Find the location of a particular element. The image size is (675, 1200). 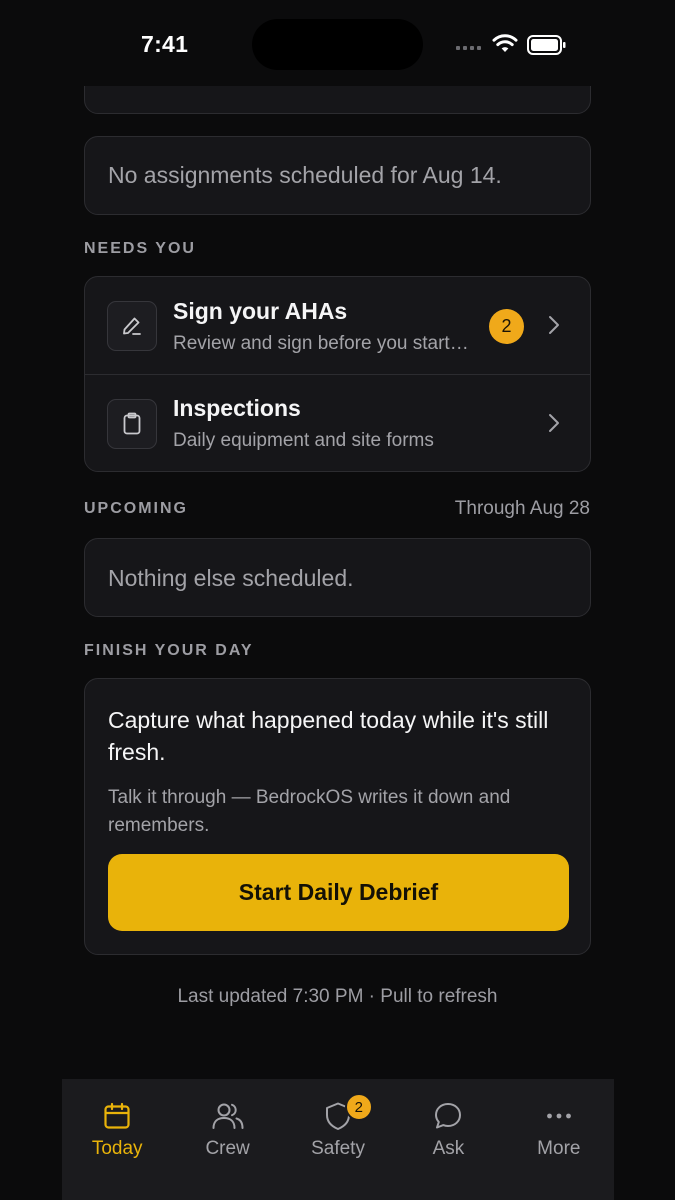

tab-safety: 2 Safety is located at coordinates (338, 1139).